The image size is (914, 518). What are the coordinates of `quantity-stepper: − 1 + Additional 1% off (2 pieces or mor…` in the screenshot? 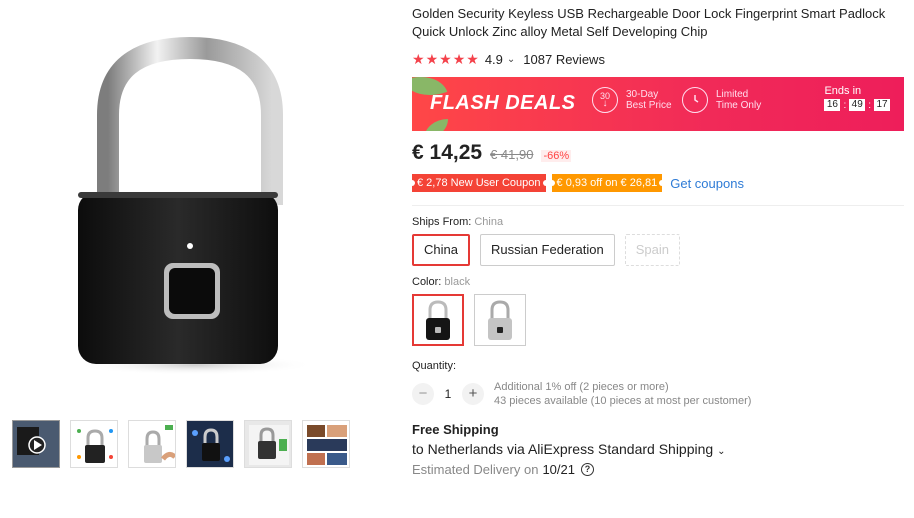 It's located at (658, 394).